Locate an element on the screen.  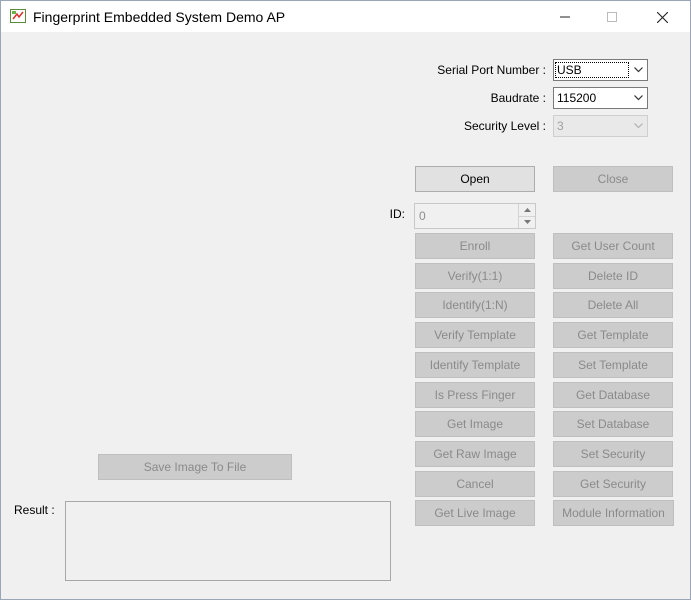
close-port-button: Close is located at coordinates (613, 179).